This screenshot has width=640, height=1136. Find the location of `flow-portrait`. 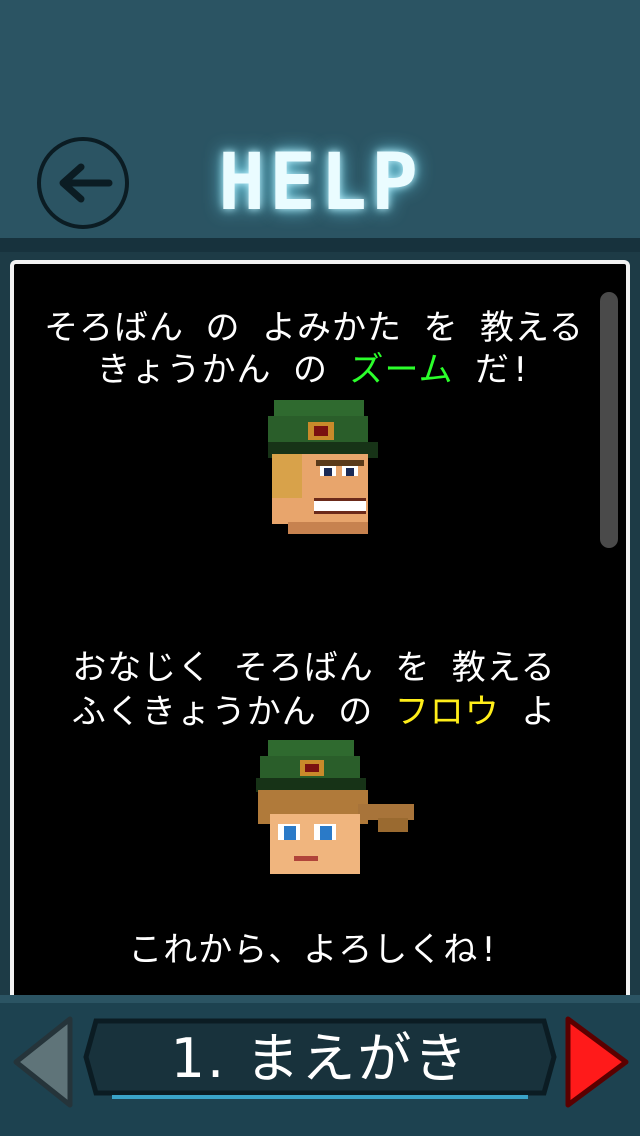

flow-portrait is located at coordinates (335, 807).